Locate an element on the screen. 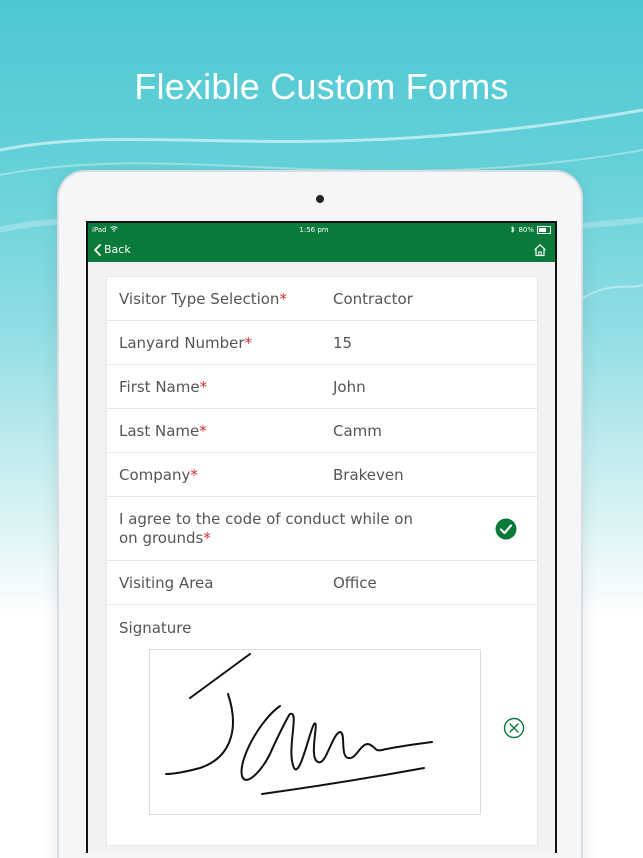 This screenshot has width=643, height=858. field-value: Office is located at coordinates (355, 582).